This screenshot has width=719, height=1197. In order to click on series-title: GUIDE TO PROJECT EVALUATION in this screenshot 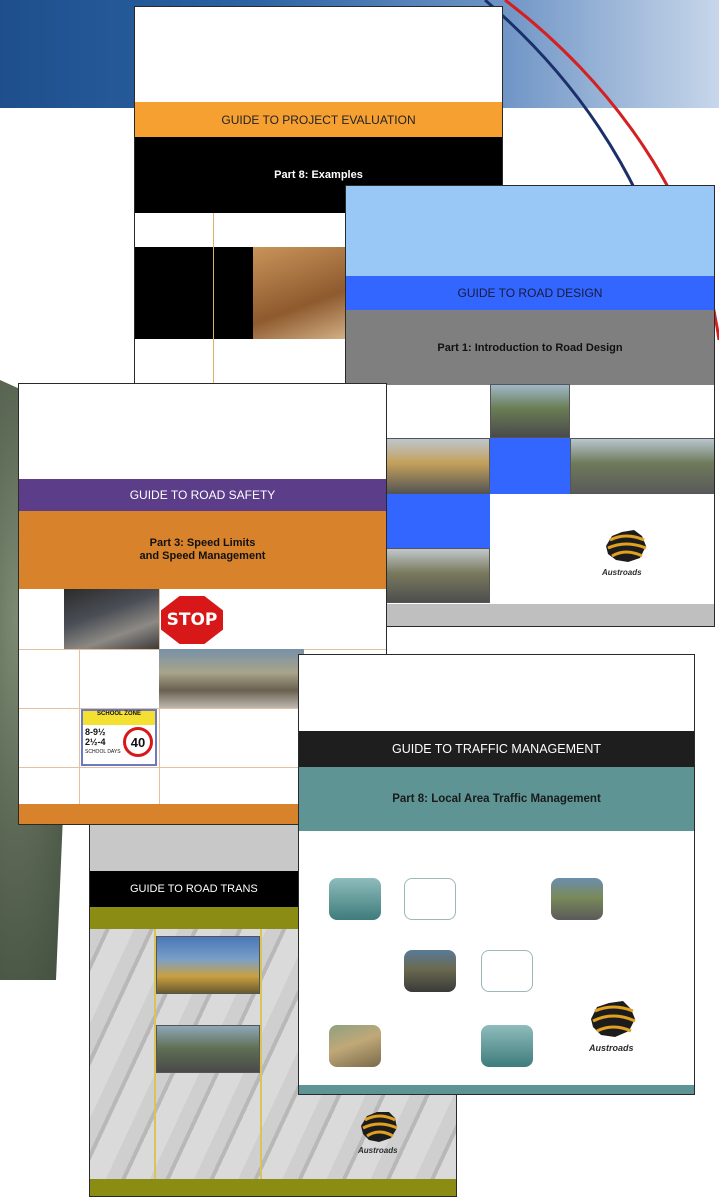, I will do `click(318, 119)`.